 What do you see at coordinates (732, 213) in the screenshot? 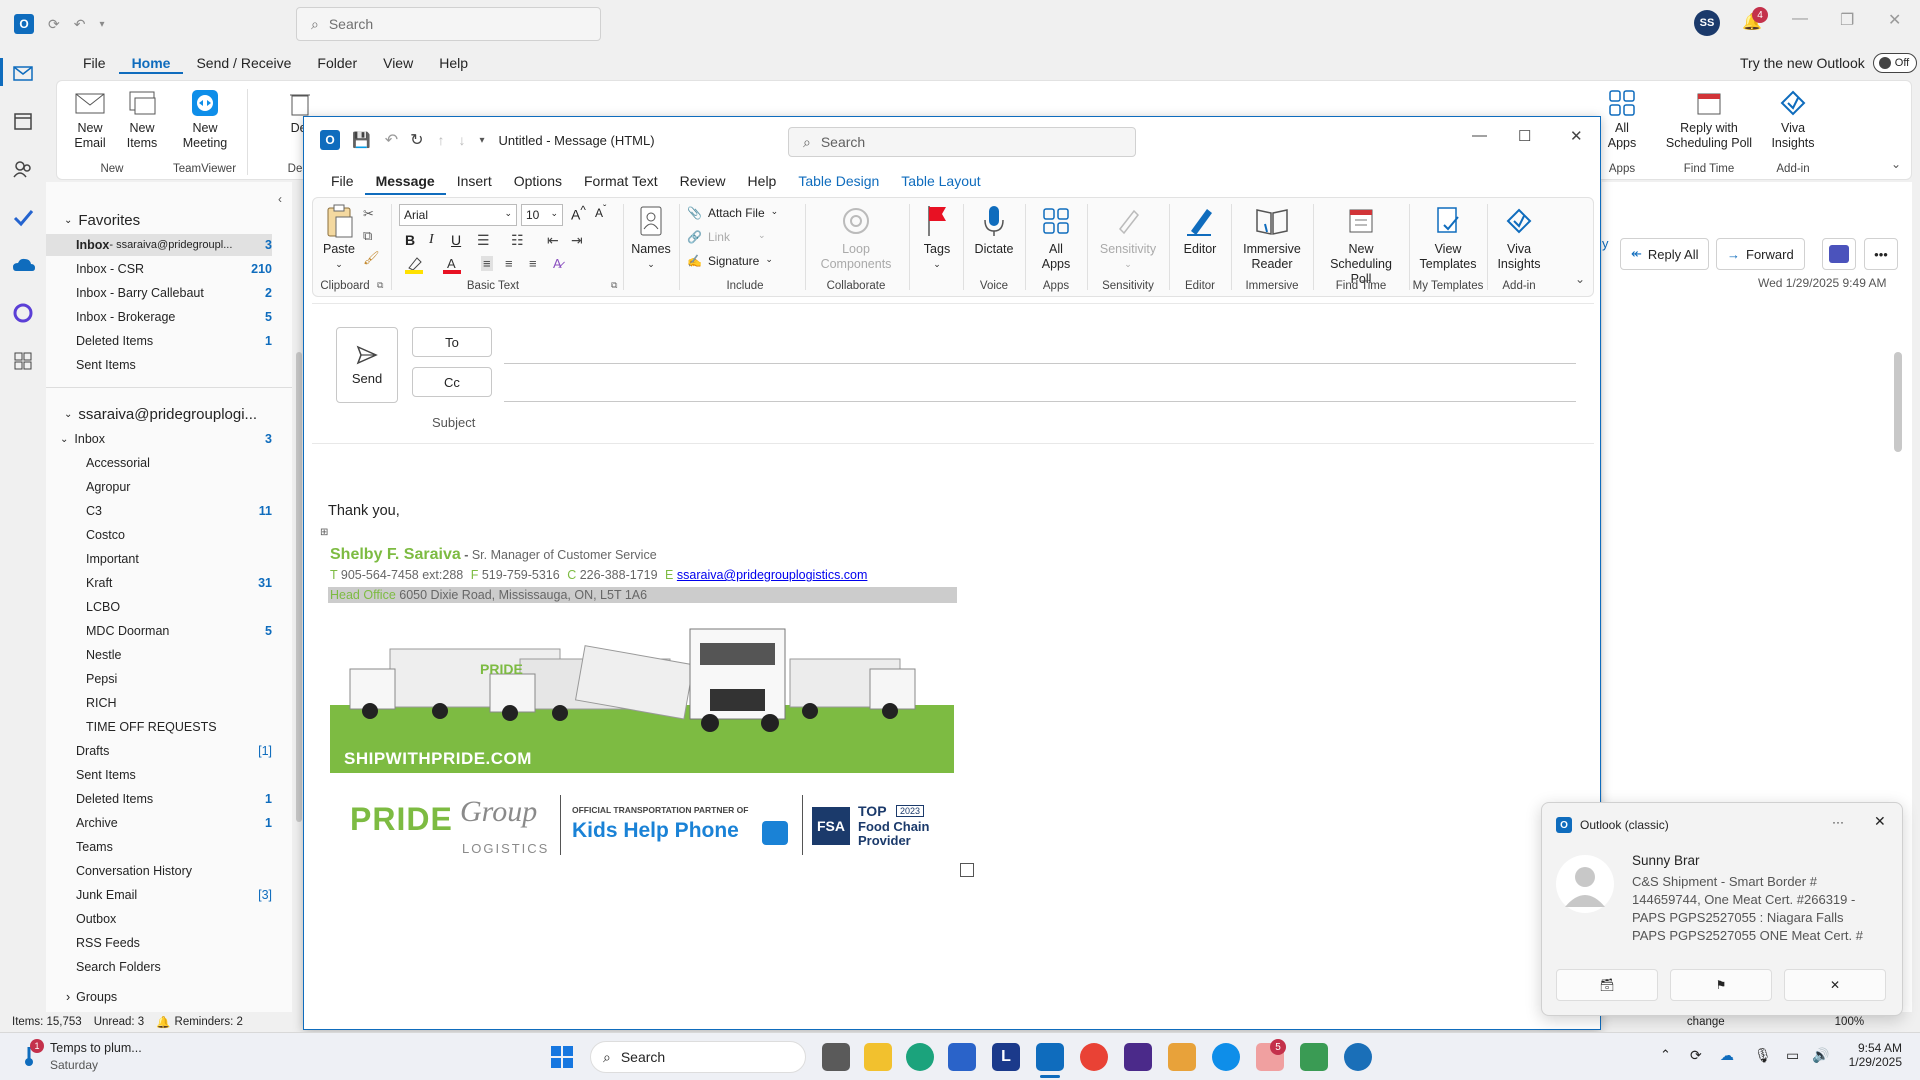
I see `attach-file-button: 📎 Attach File ⌄` at bounding box center [732, 213].